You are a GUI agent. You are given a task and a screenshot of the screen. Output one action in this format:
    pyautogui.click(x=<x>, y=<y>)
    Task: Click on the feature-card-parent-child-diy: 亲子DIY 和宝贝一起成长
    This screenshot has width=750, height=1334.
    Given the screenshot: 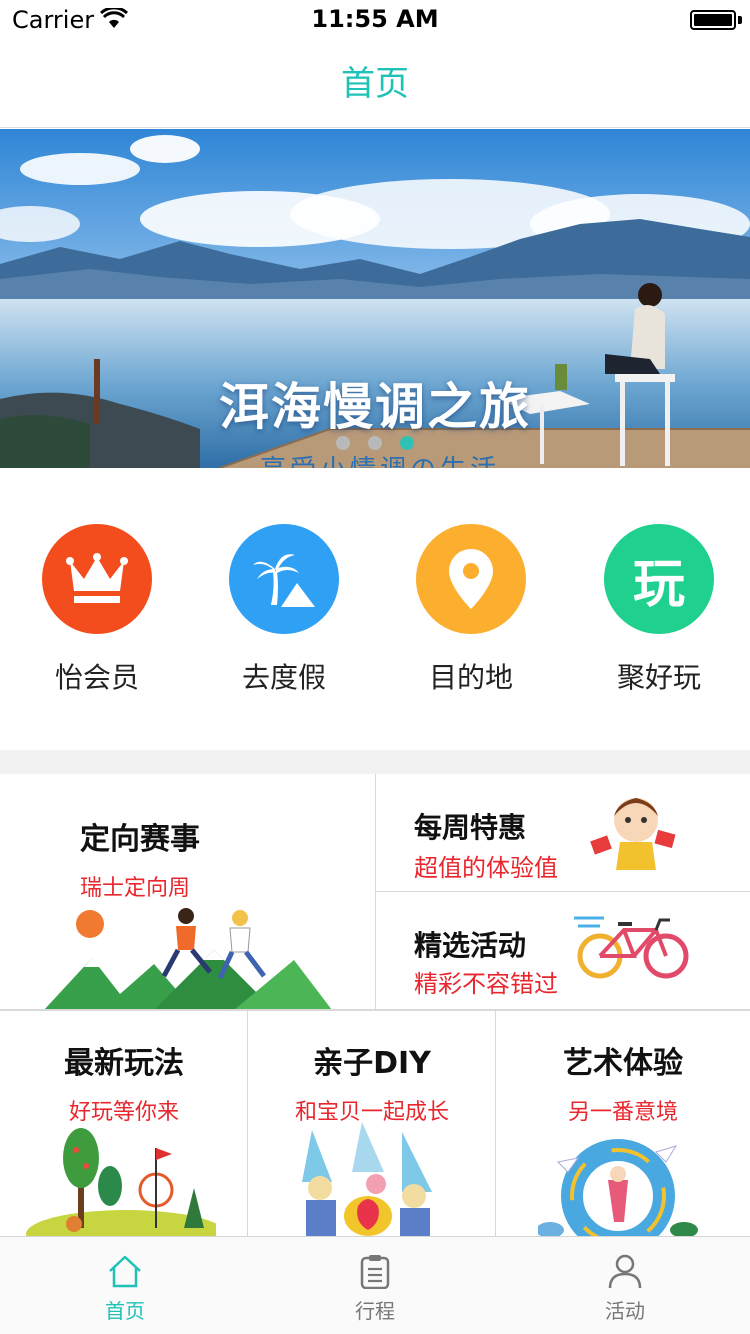 What is the action you would take?
    pyautogui.click(x=372, y=1123)
    